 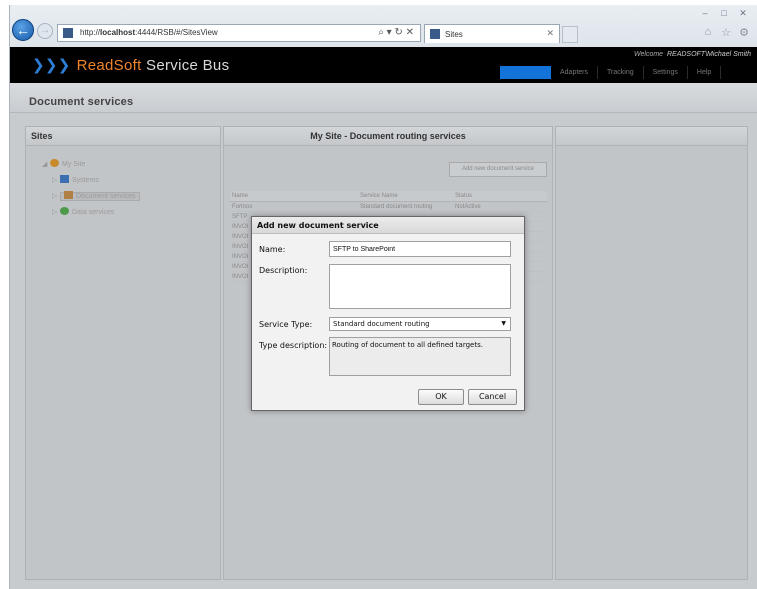 I want to click on browser-tab-sites: Sites ✕, so click(x=492, y=33).